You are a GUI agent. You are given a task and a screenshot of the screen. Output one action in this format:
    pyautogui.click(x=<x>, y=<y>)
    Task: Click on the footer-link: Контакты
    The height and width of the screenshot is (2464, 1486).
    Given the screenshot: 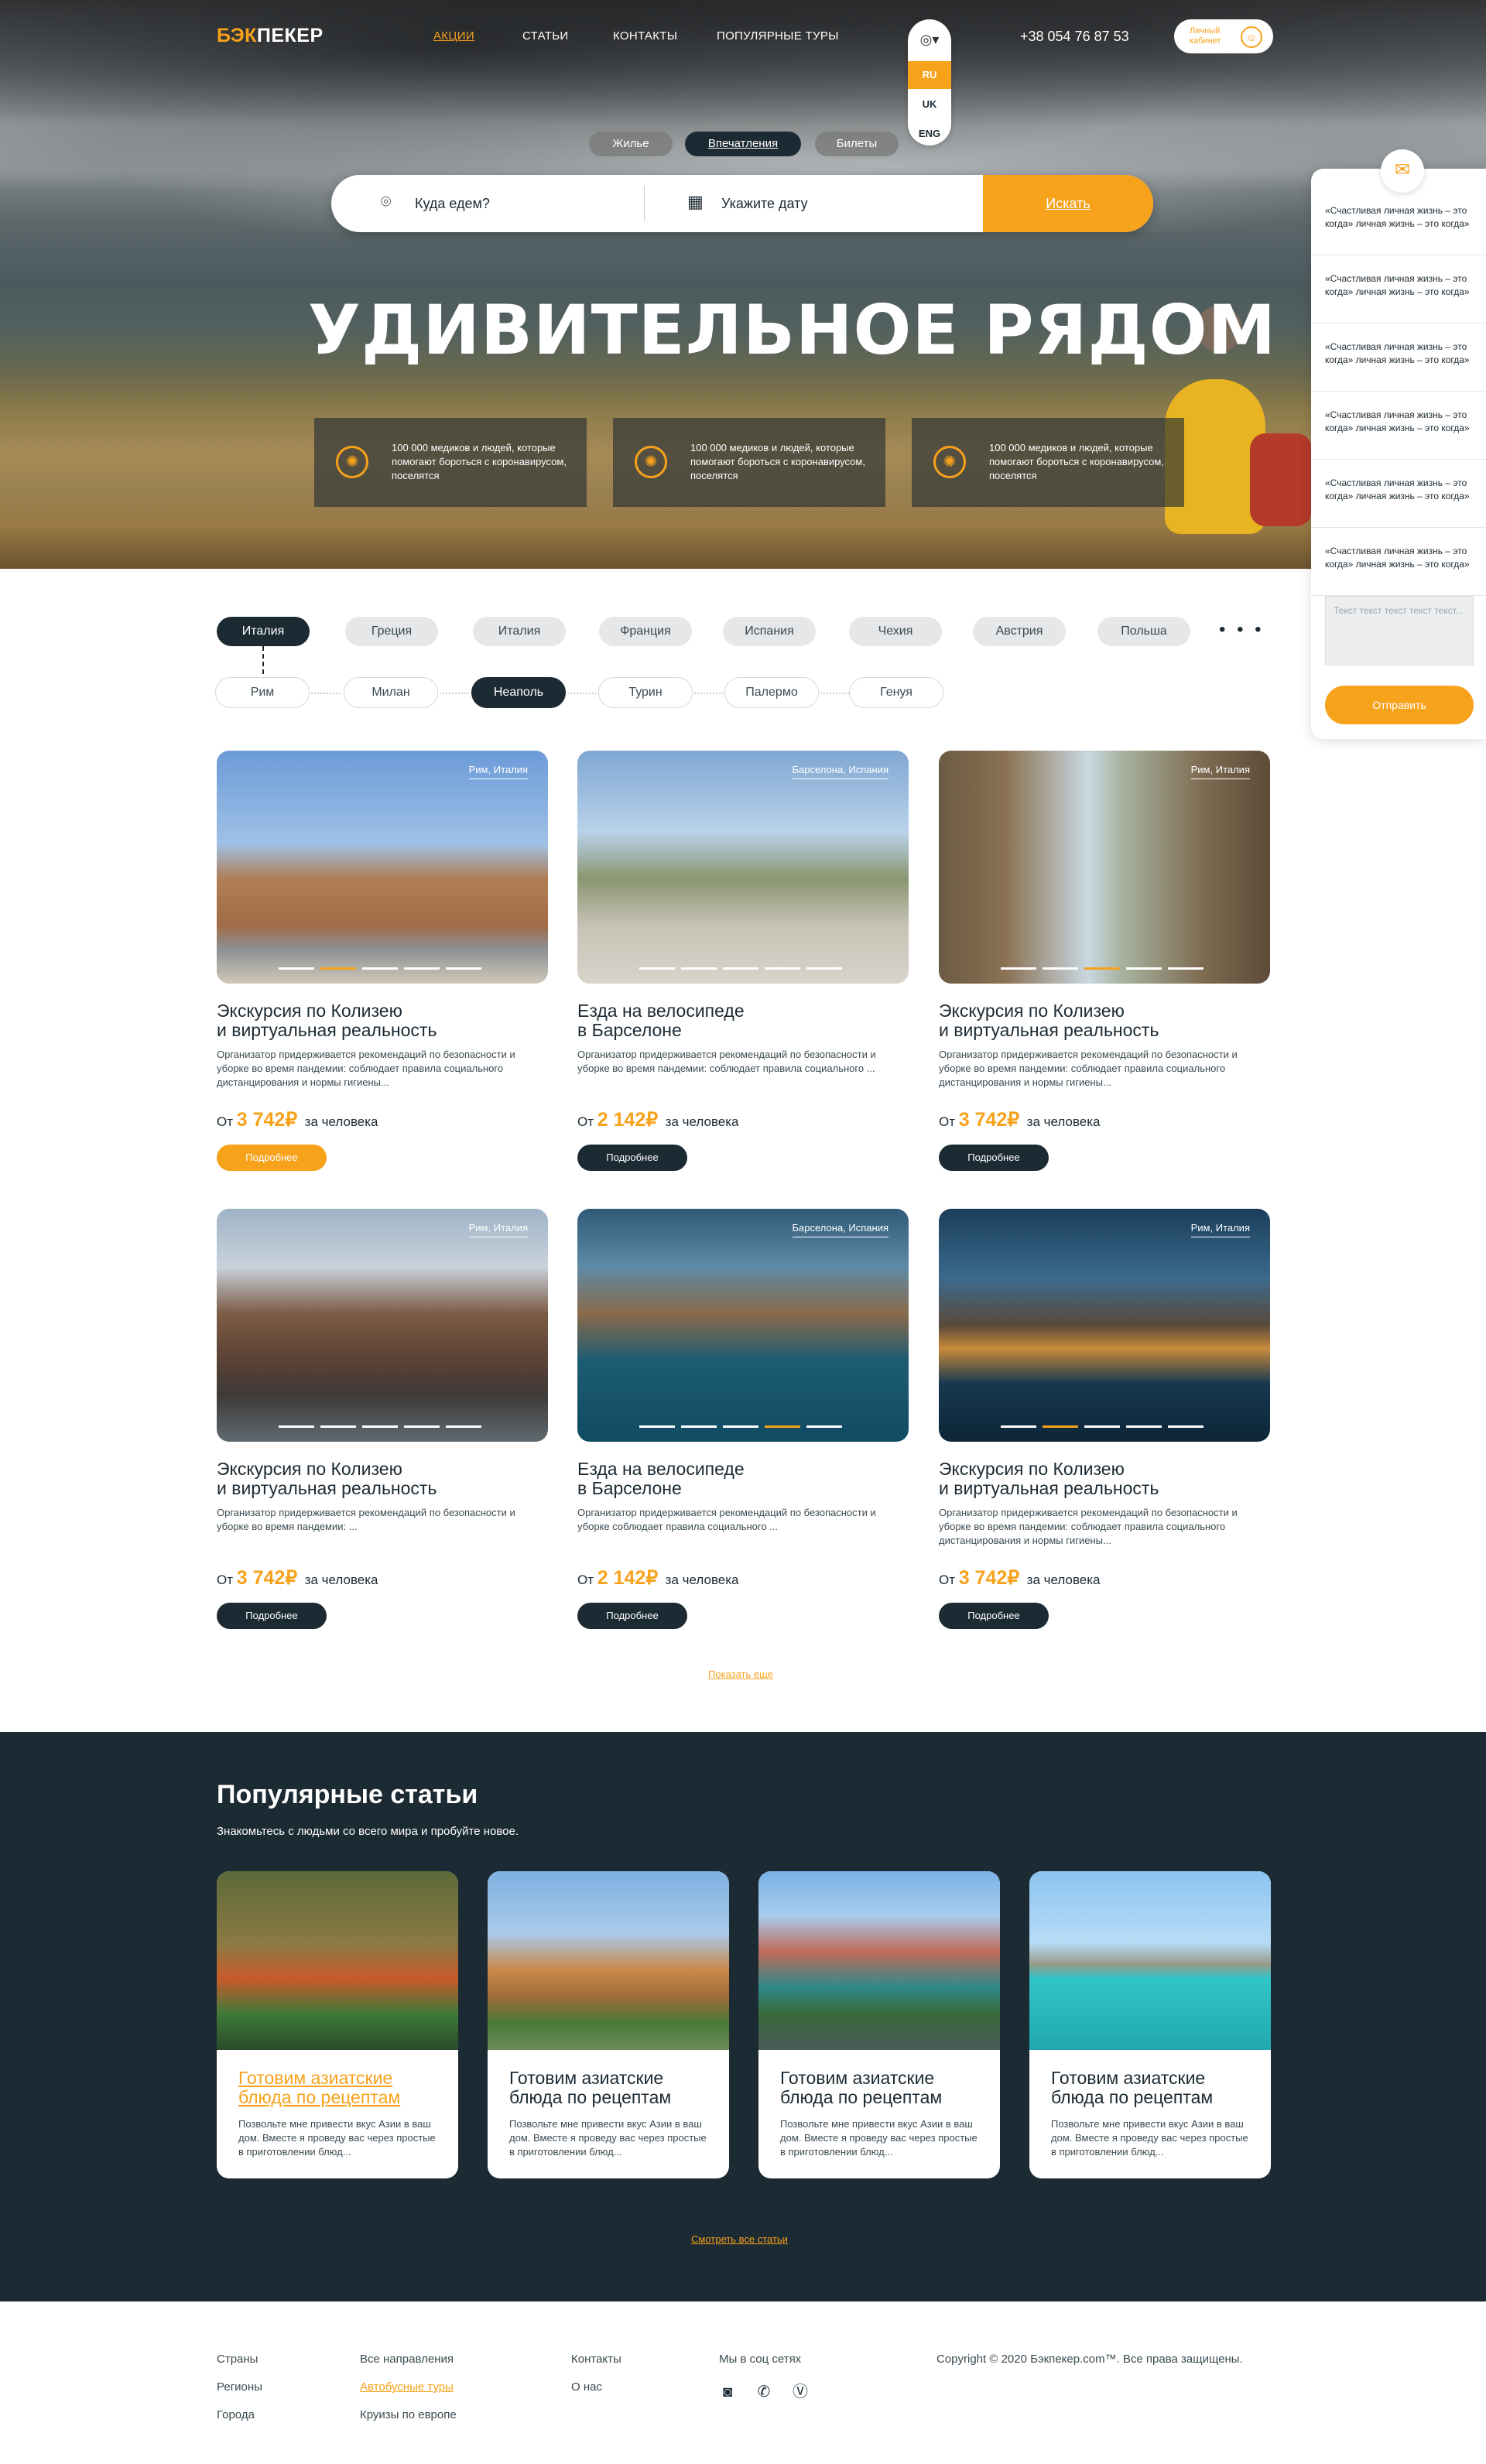 What is the action you would take?
    pyautogui.click(x=596, y=2359)
    